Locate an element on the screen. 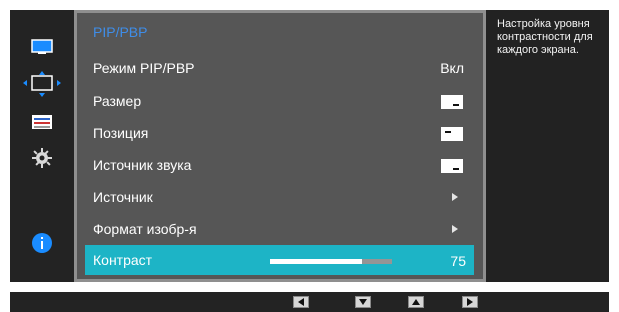 Image resolution: width=619 pixels, height=312 pixels. up-button is located at coordinates (416, 302).